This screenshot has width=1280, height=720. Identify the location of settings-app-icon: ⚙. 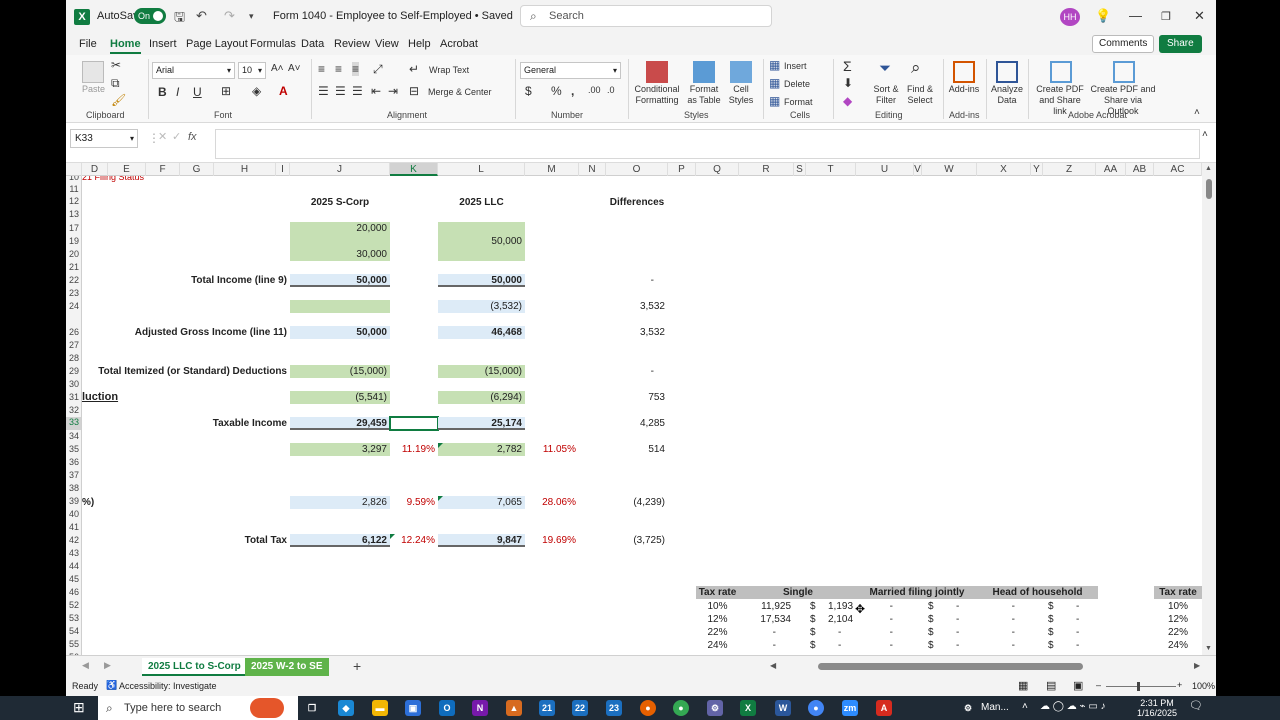
(715, 708).